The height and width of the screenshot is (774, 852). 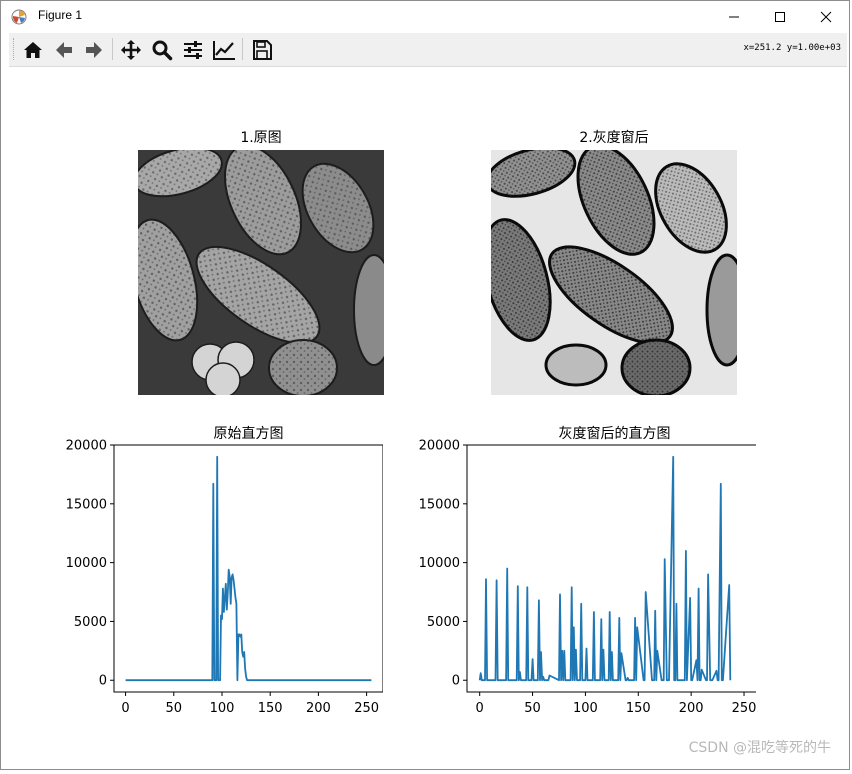 I want to click on title-bar: Figure 1, so click(x=425, y=17).